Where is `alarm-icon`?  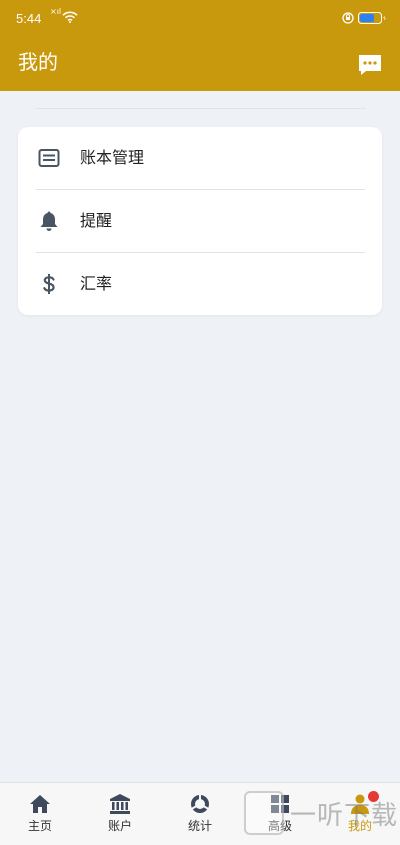
alarm-icon is located at coordinates (348, 18).